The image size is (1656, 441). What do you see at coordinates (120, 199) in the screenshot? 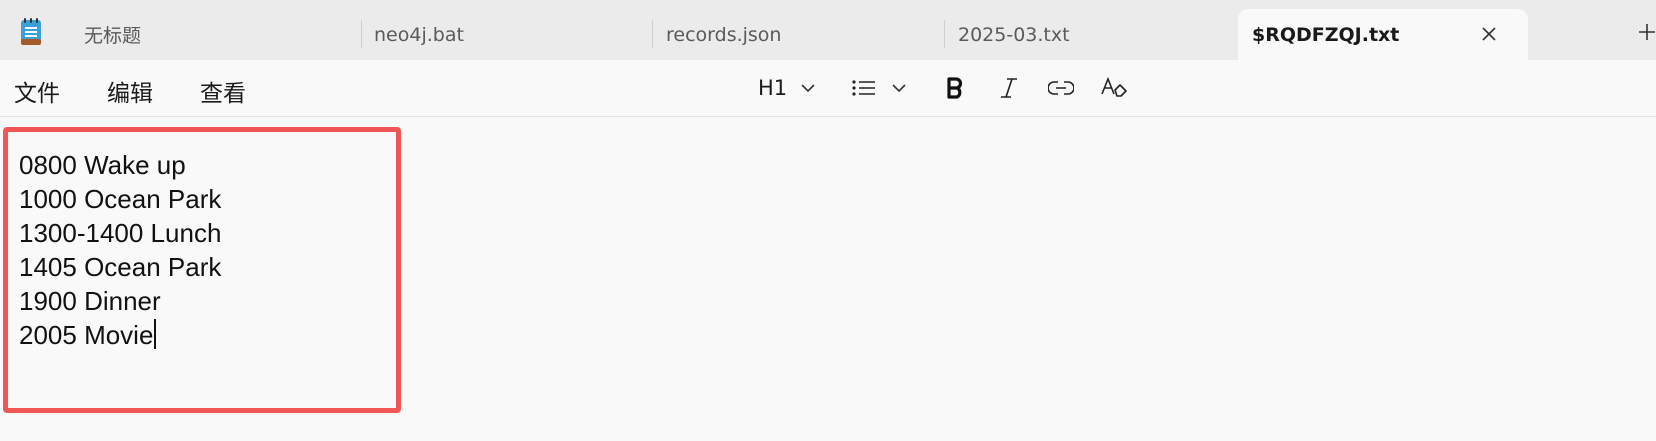
I see `text-line: 1000 Ocean Park` at bounding box center [120, 199].